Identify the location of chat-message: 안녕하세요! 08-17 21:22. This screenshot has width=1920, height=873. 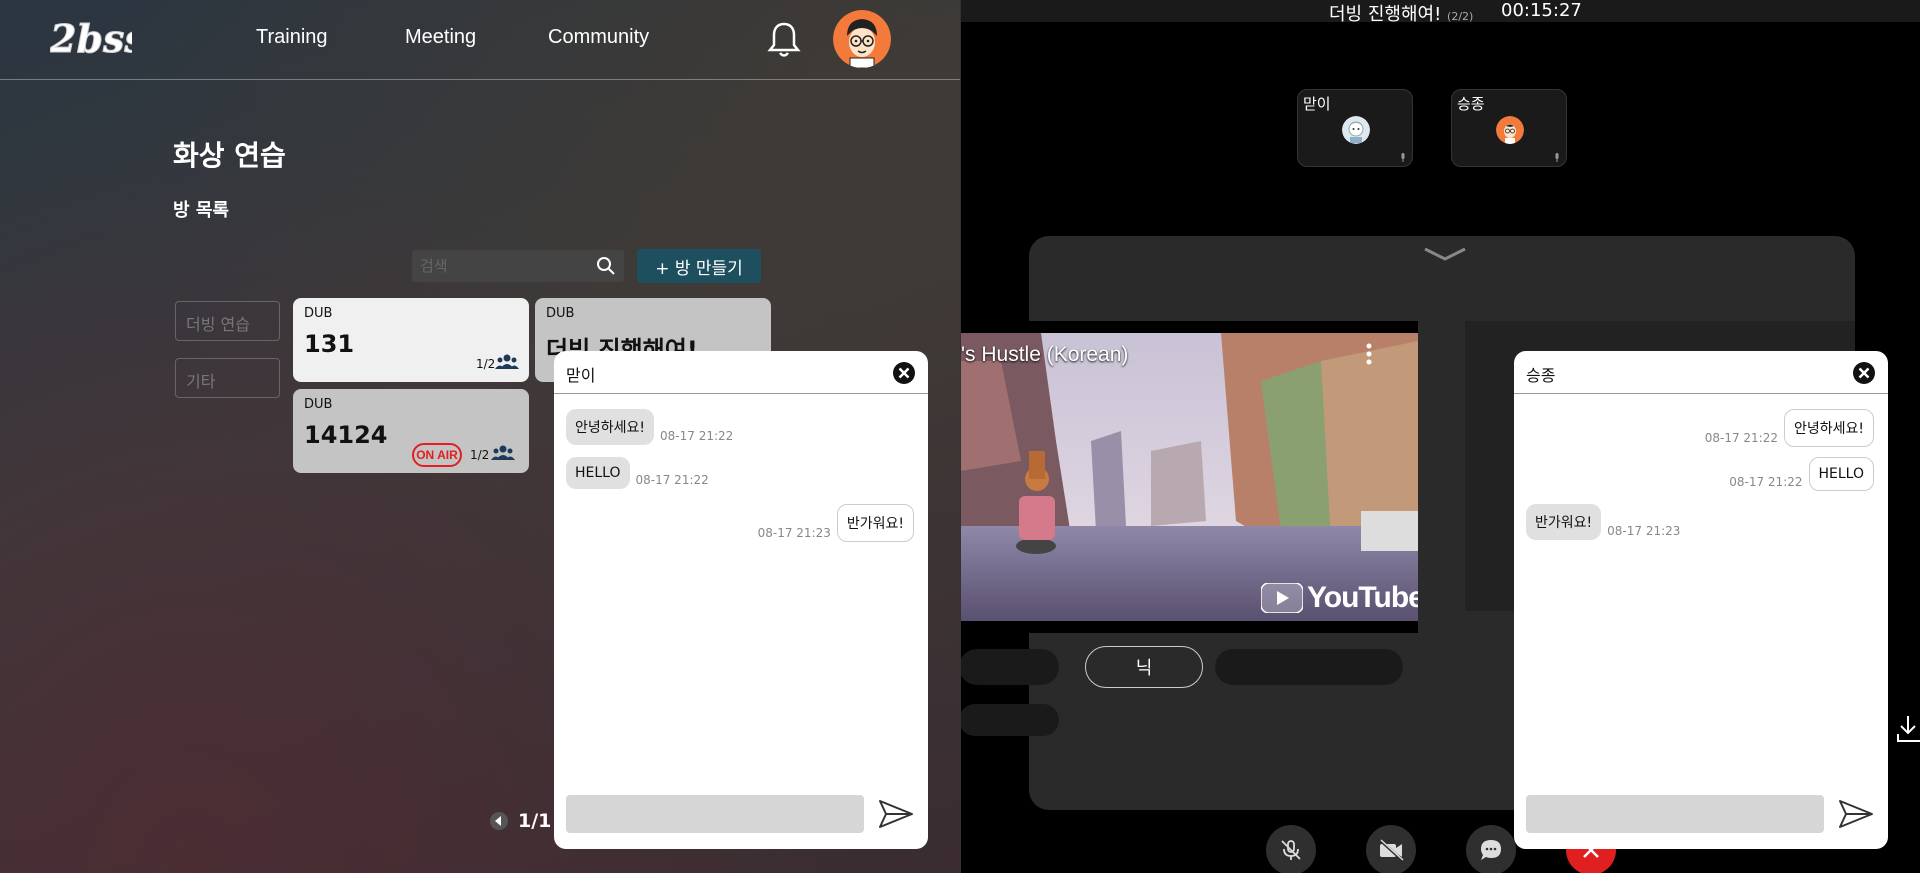
(649, 427).